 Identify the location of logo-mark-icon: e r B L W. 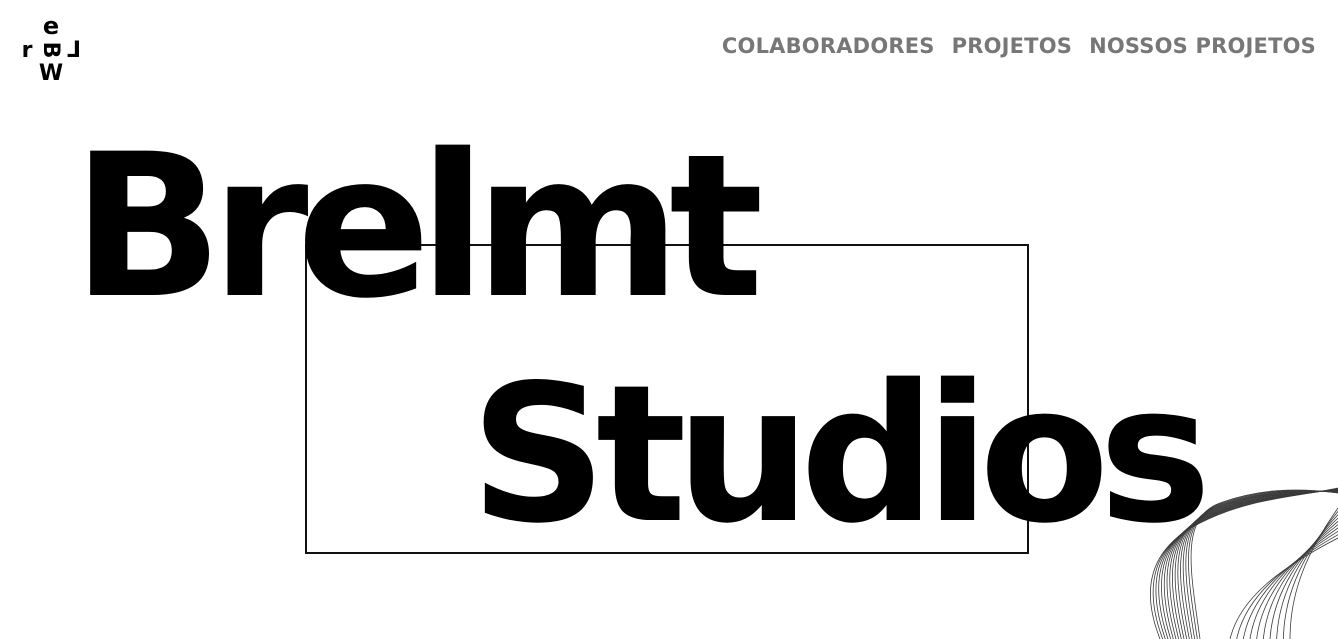
(51, 48).